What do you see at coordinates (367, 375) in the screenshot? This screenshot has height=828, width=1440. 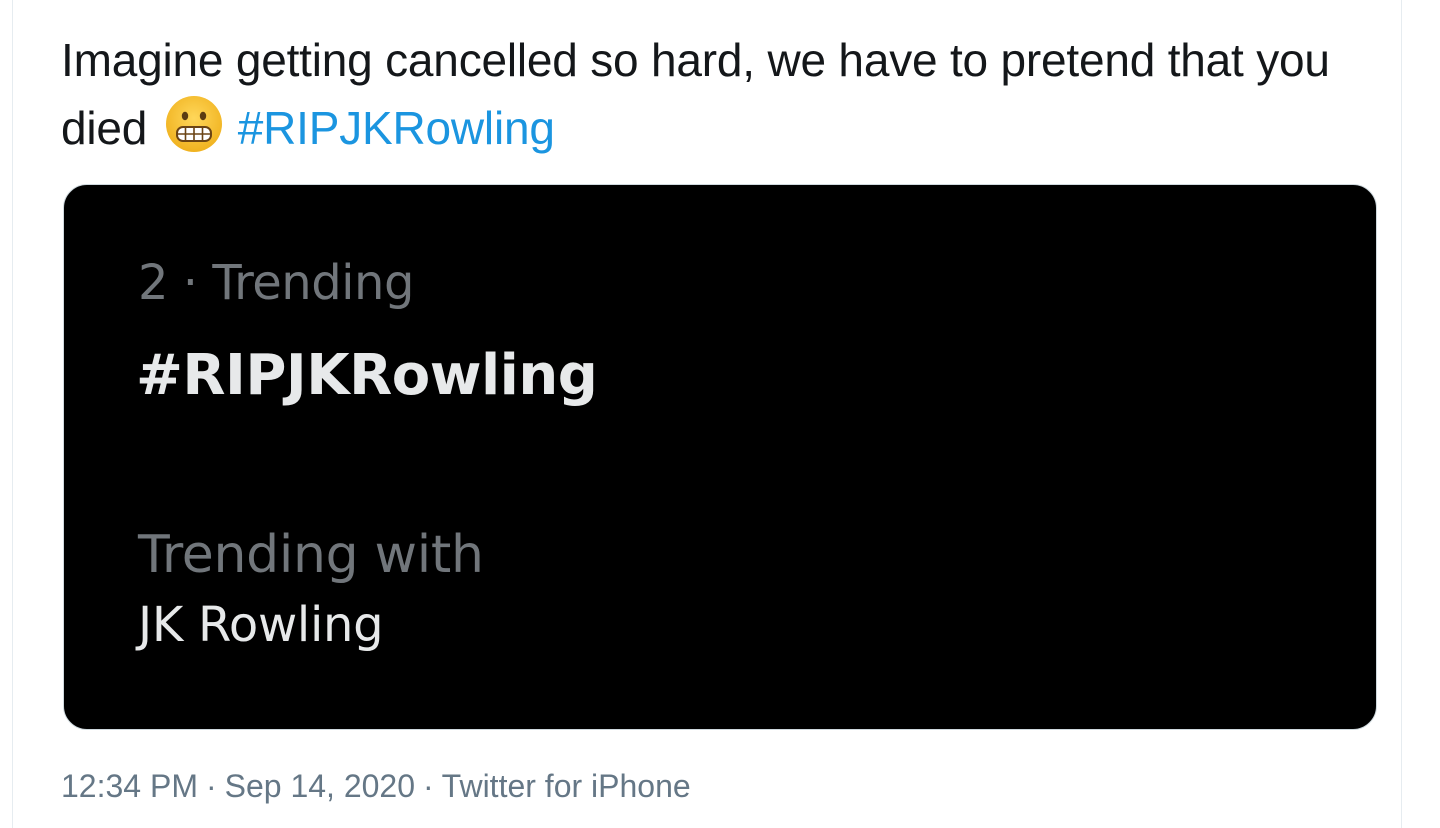 I see `trend-topic: #RIPJKRowling` at bounding box center [367, 375].